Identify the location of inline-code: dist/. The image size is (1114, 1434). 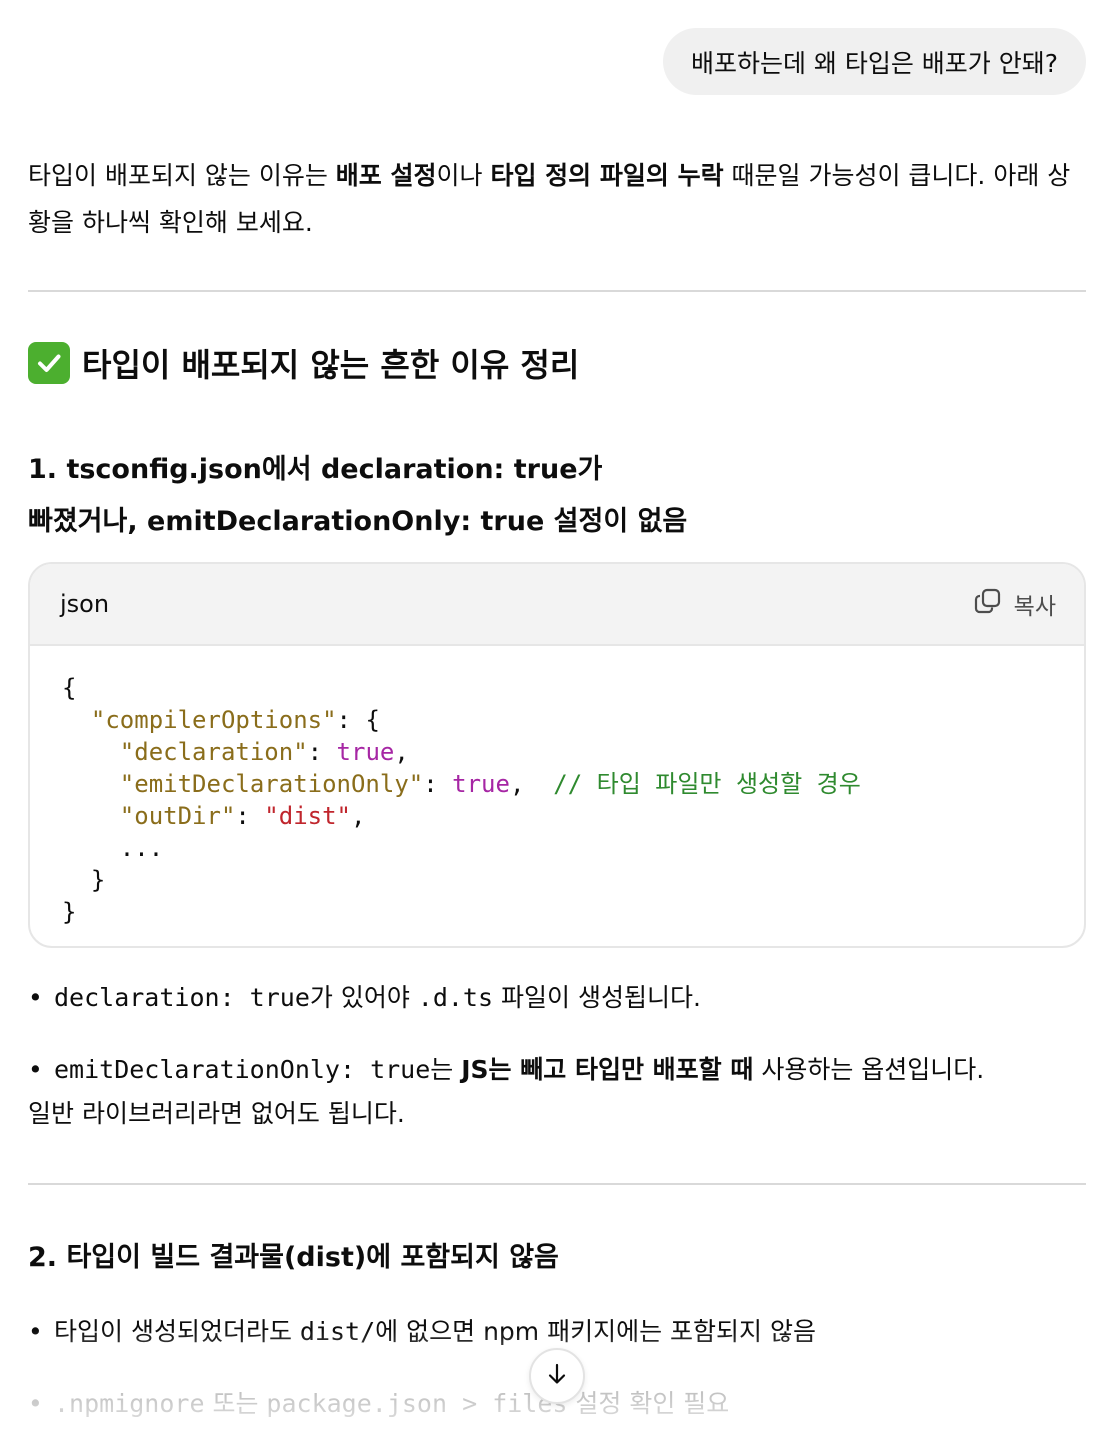
(337, 1331).